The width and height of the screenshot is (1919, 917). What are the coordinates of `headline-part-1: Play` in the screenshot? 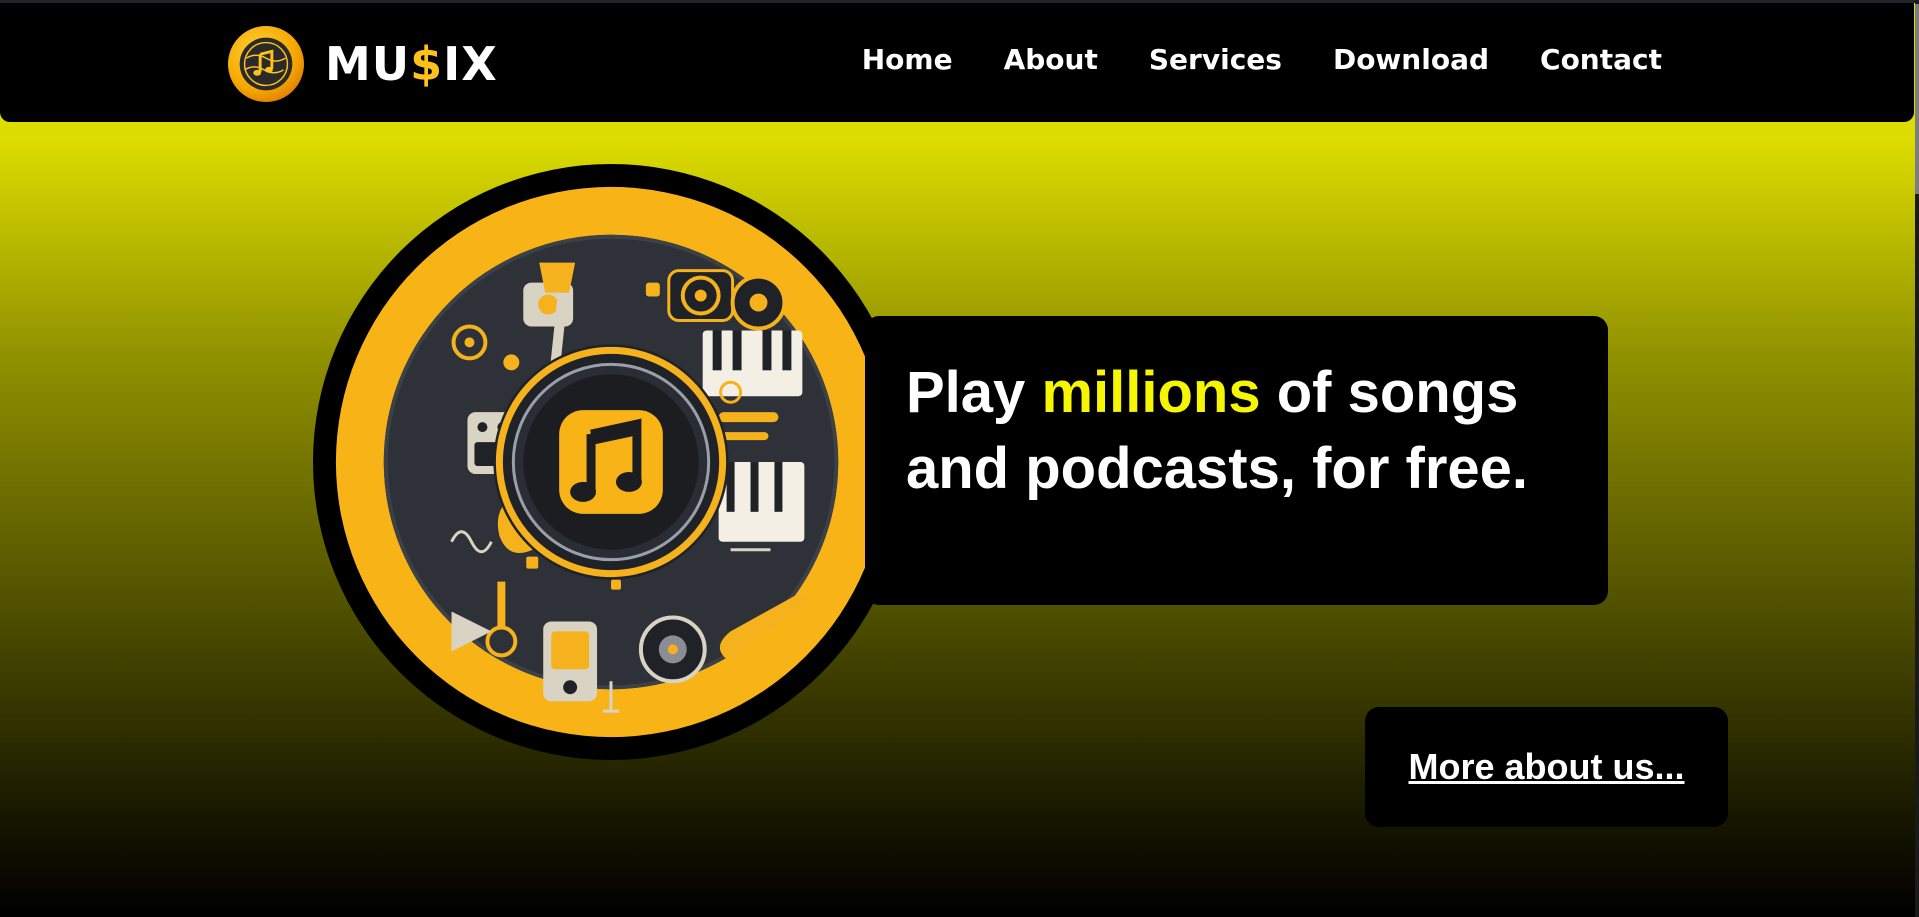 It's located at (974, 392).